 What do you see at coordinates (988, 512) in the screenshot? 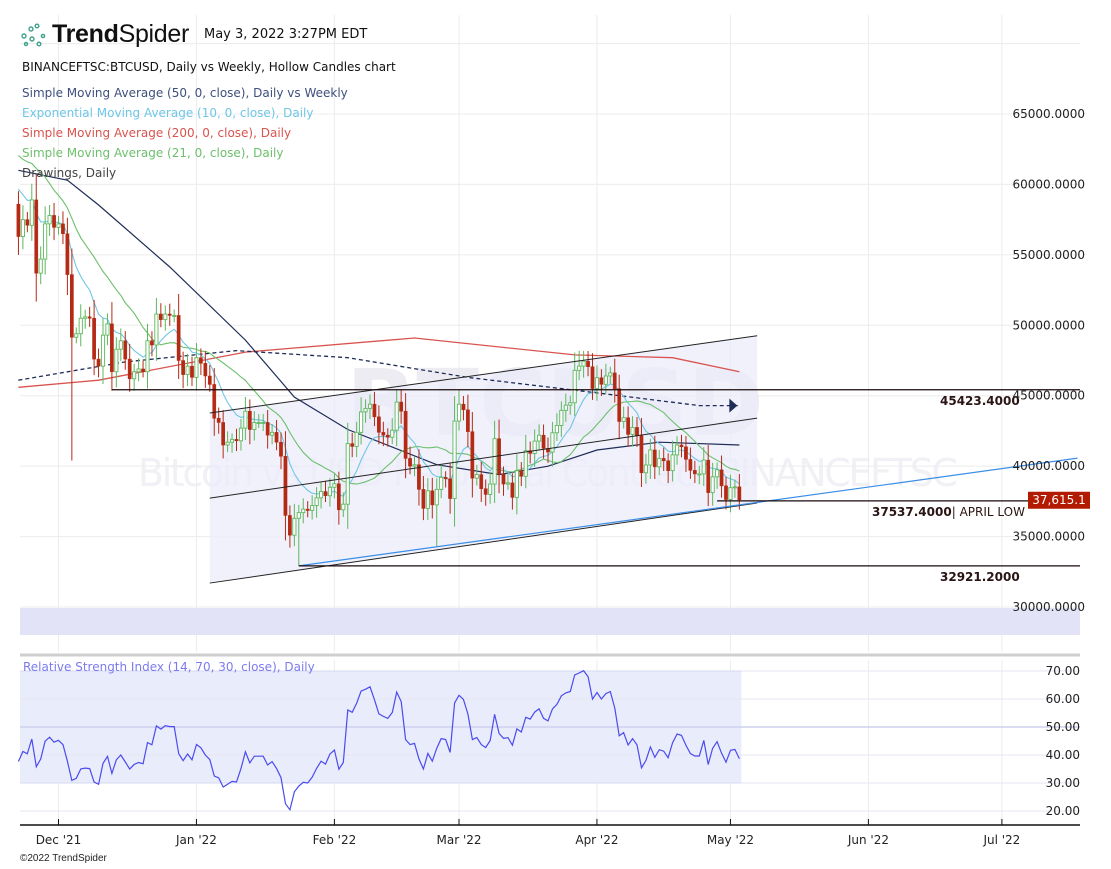
I see `level-note: | APRIL LOW` at bounding box center [988, 512].